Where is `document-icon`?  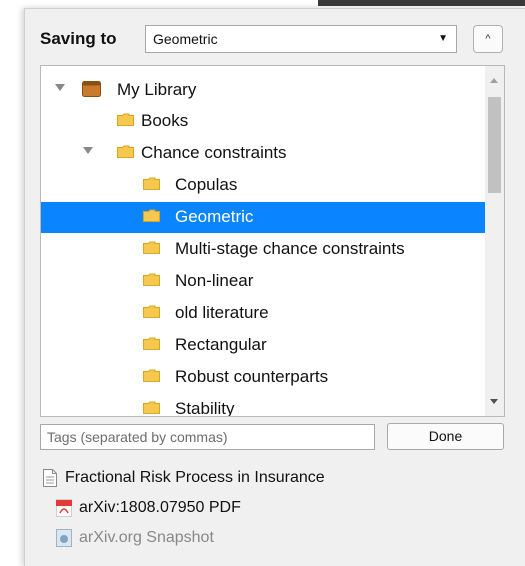
document-icon is located at coordinates (50, 478).